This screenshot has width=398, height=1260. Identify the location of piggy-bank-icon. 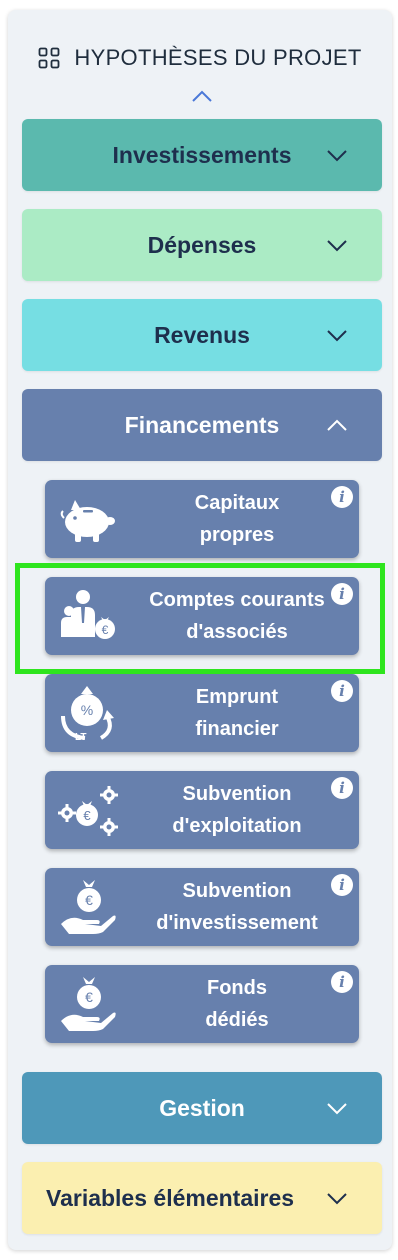
(87, 521).